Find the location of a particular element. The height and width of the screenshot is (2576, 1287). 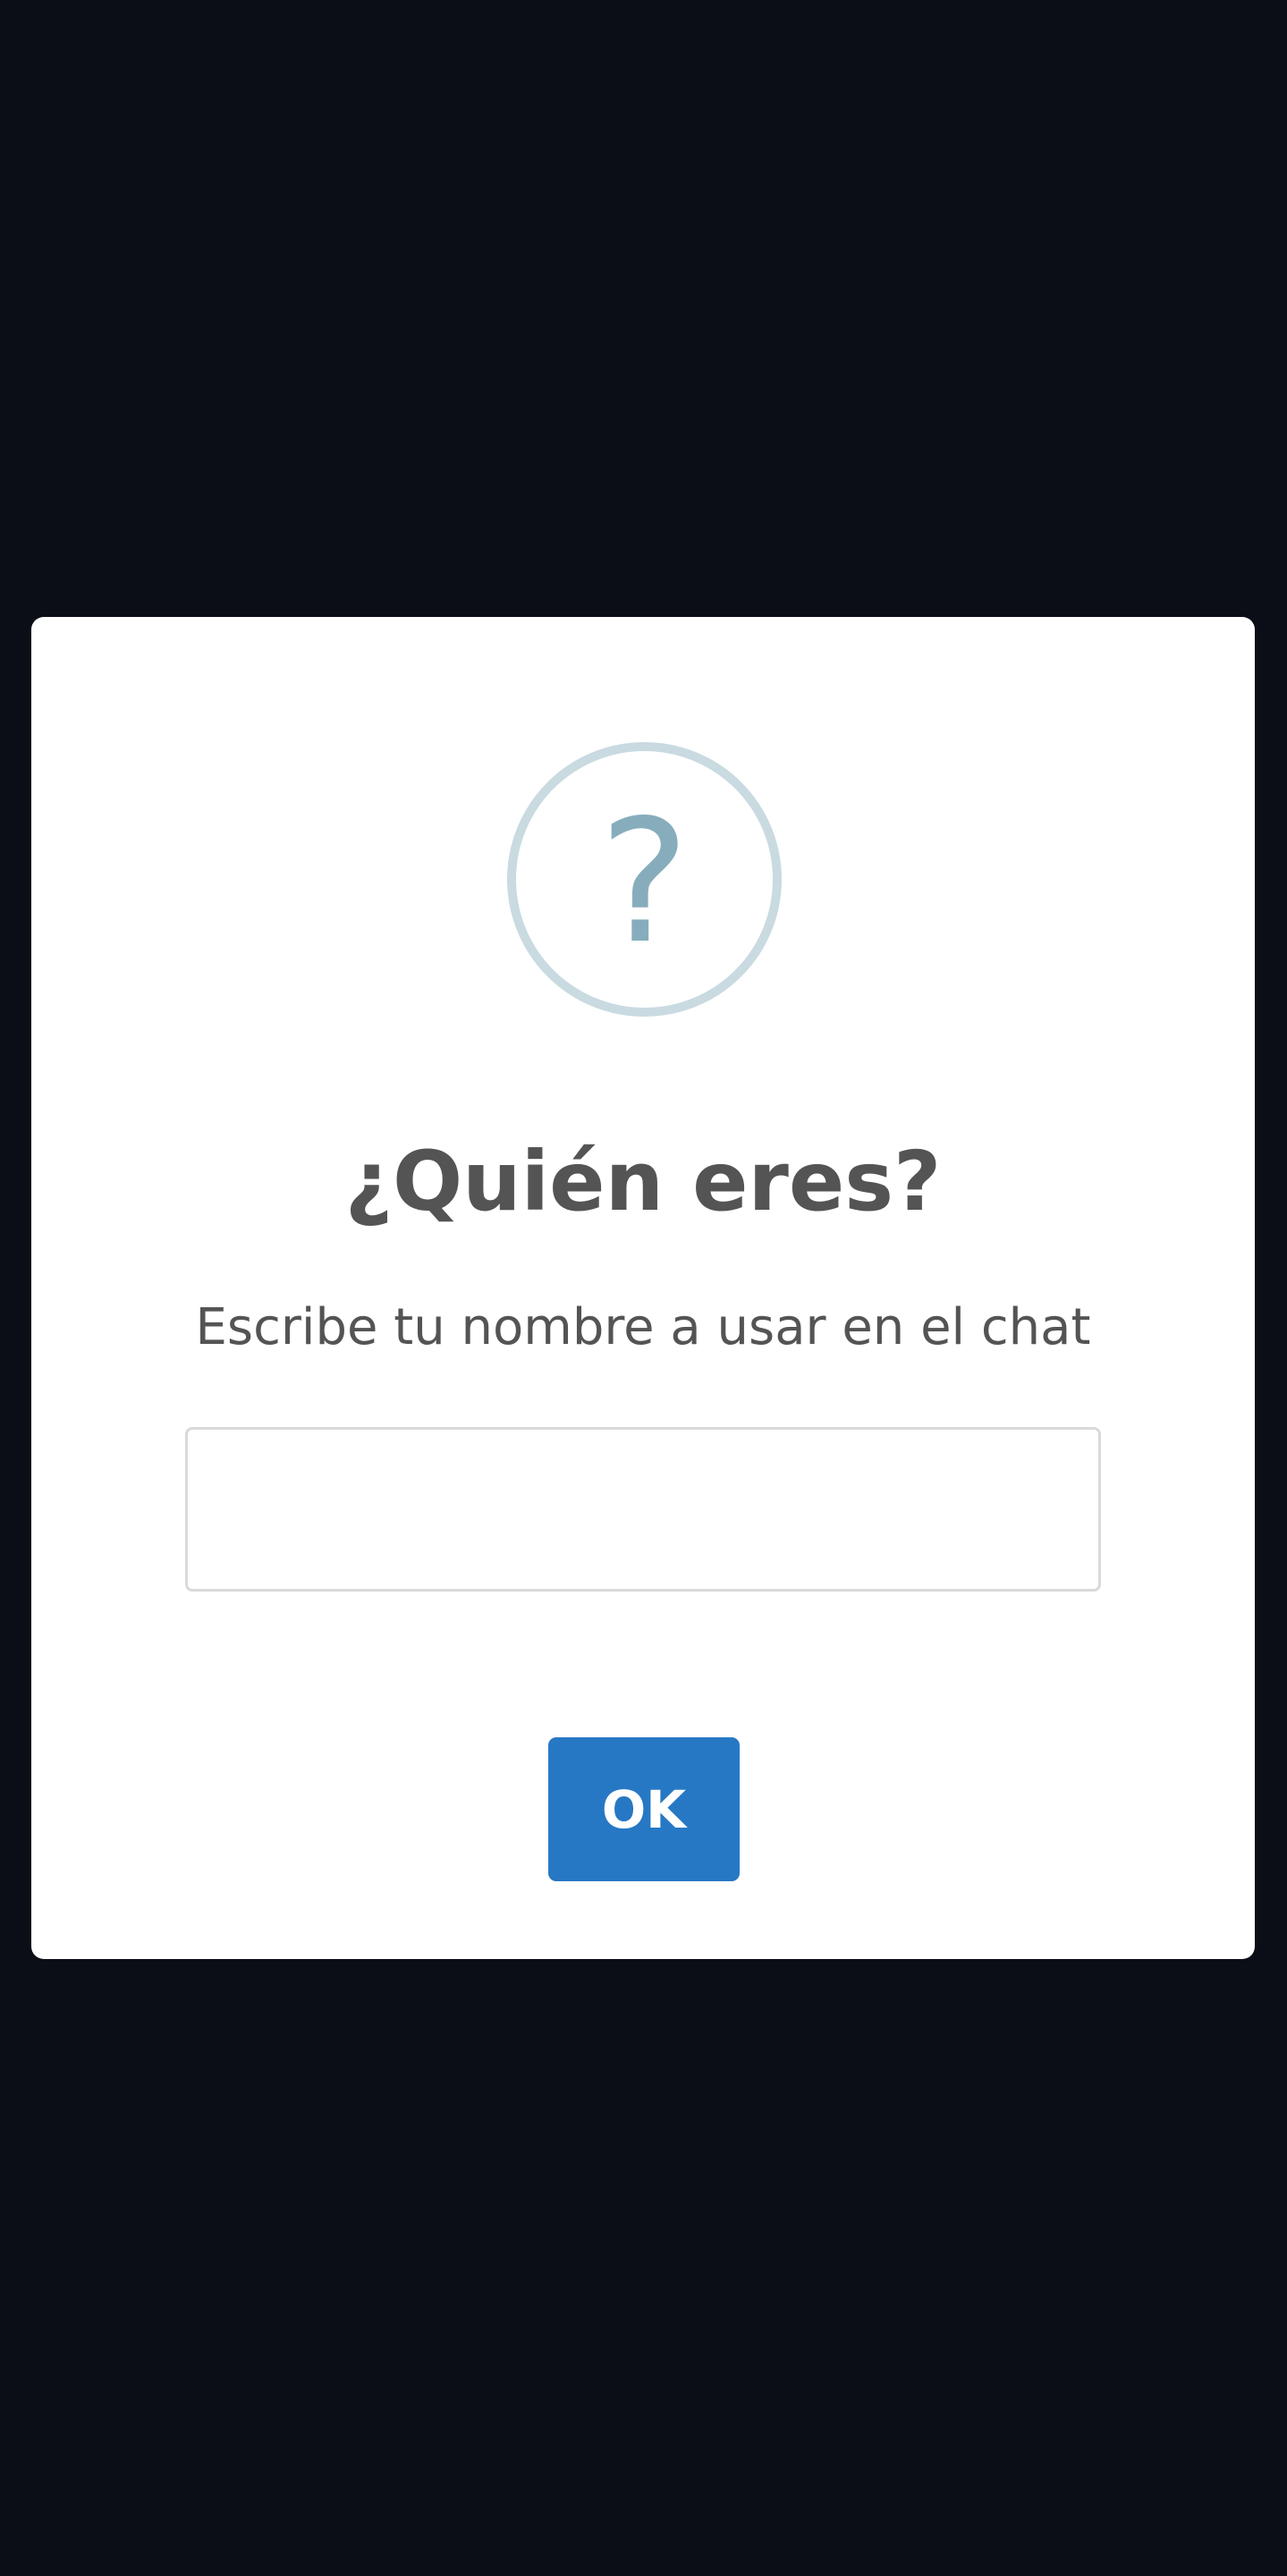

dialog-title: ¿Quién eres? is located at coordinates (643, 1181).